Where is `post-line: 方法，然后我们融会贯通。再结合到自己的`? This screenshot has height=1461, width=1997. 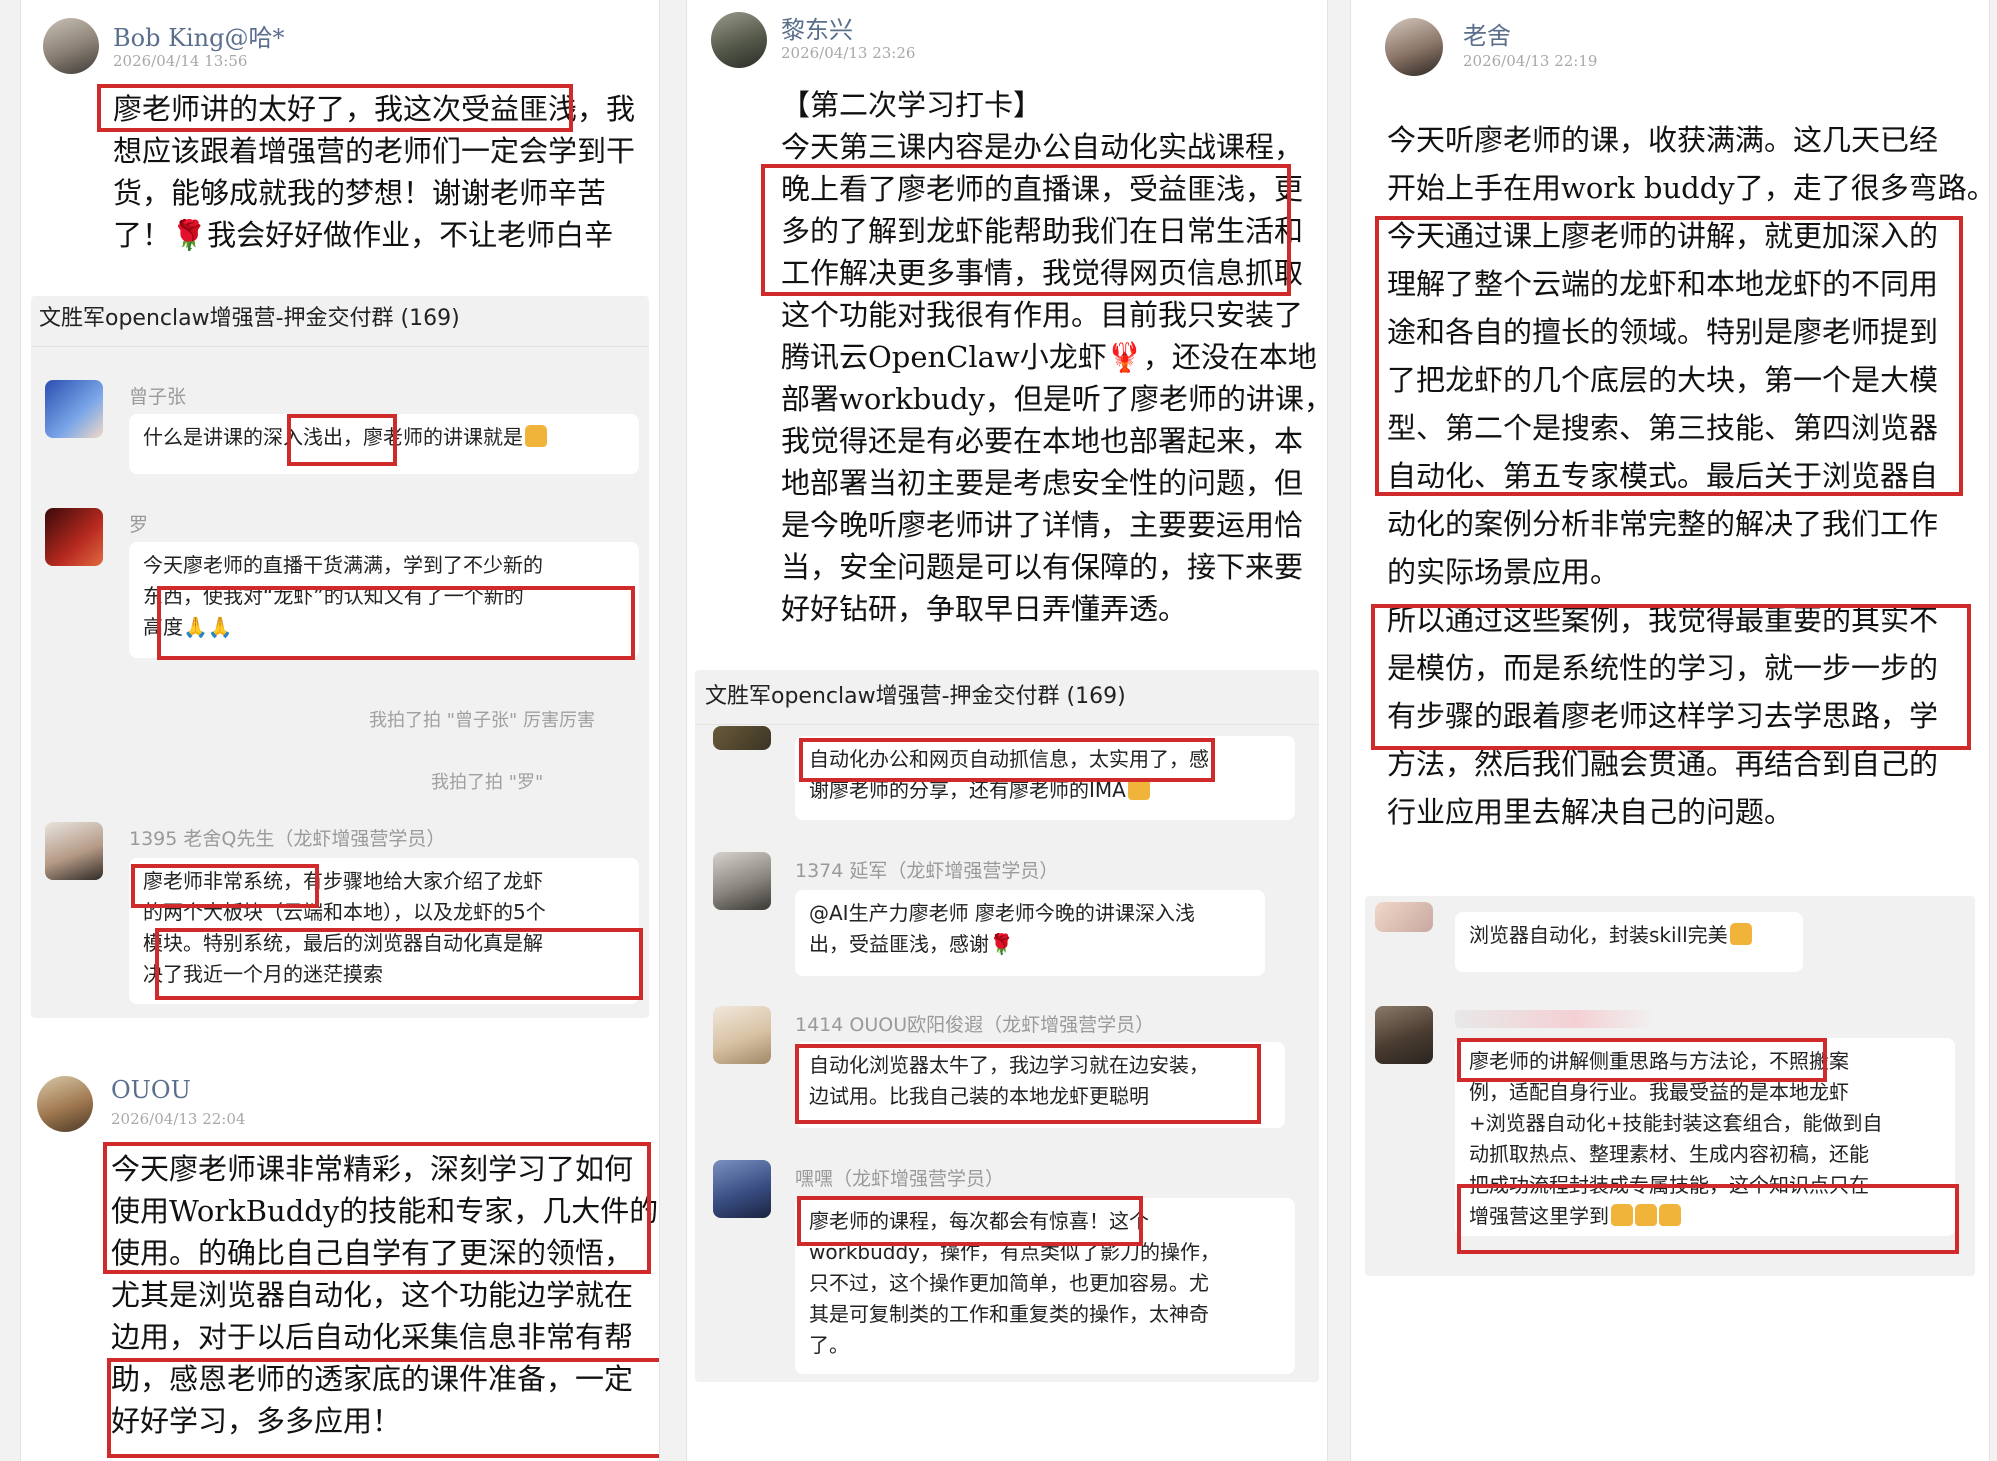
post-line: 方法，然后我们融会贯通。再结合到自己的 is located at coordinates (1663, 764).